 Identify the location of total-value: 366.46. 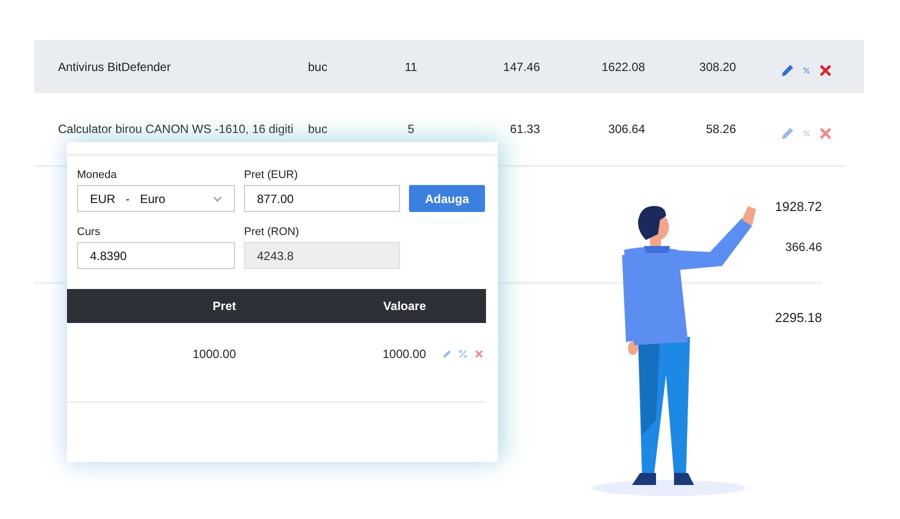
(803, 247).